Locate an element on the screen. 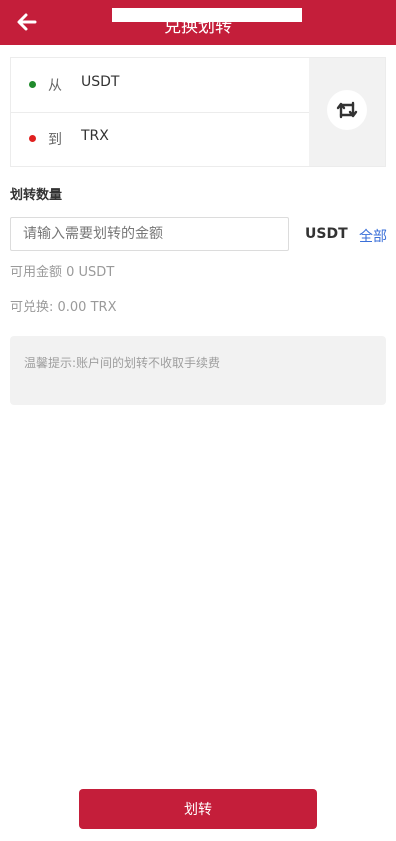  transfer-submit-button: 划转 is located at coordinates (198, 809).